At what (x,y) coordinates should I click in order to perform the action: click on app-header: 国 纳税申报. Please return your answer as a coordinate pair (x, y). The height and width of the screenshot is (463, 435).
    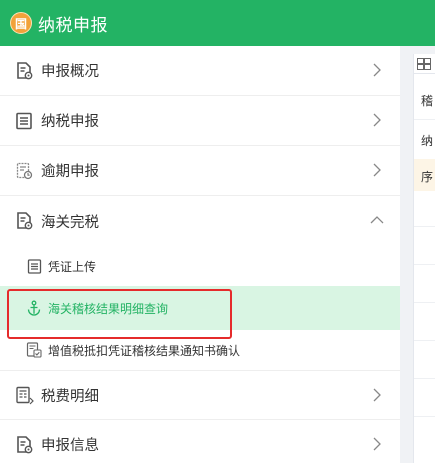
    Looking at the image, I should click on (217, 23).